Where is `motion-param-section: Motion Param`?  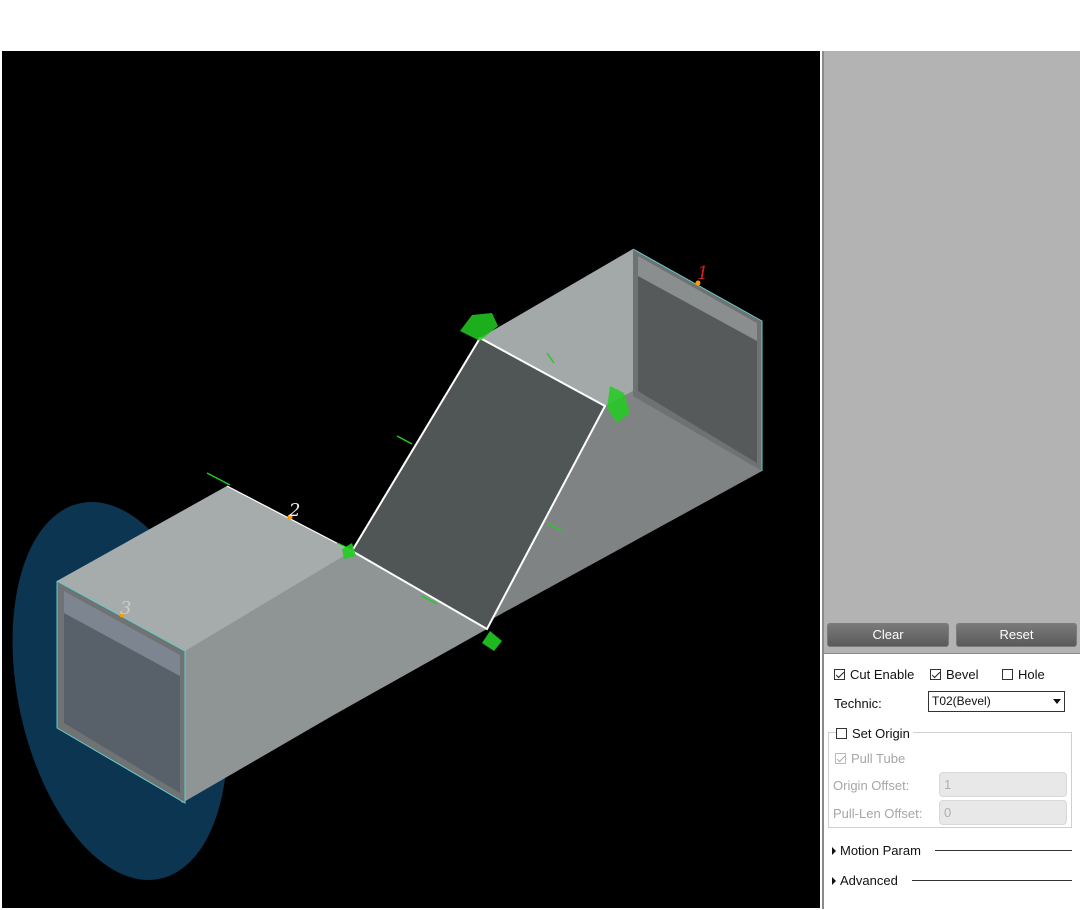 motion-param-section: Motion Param is located at coordinates (952, 850).